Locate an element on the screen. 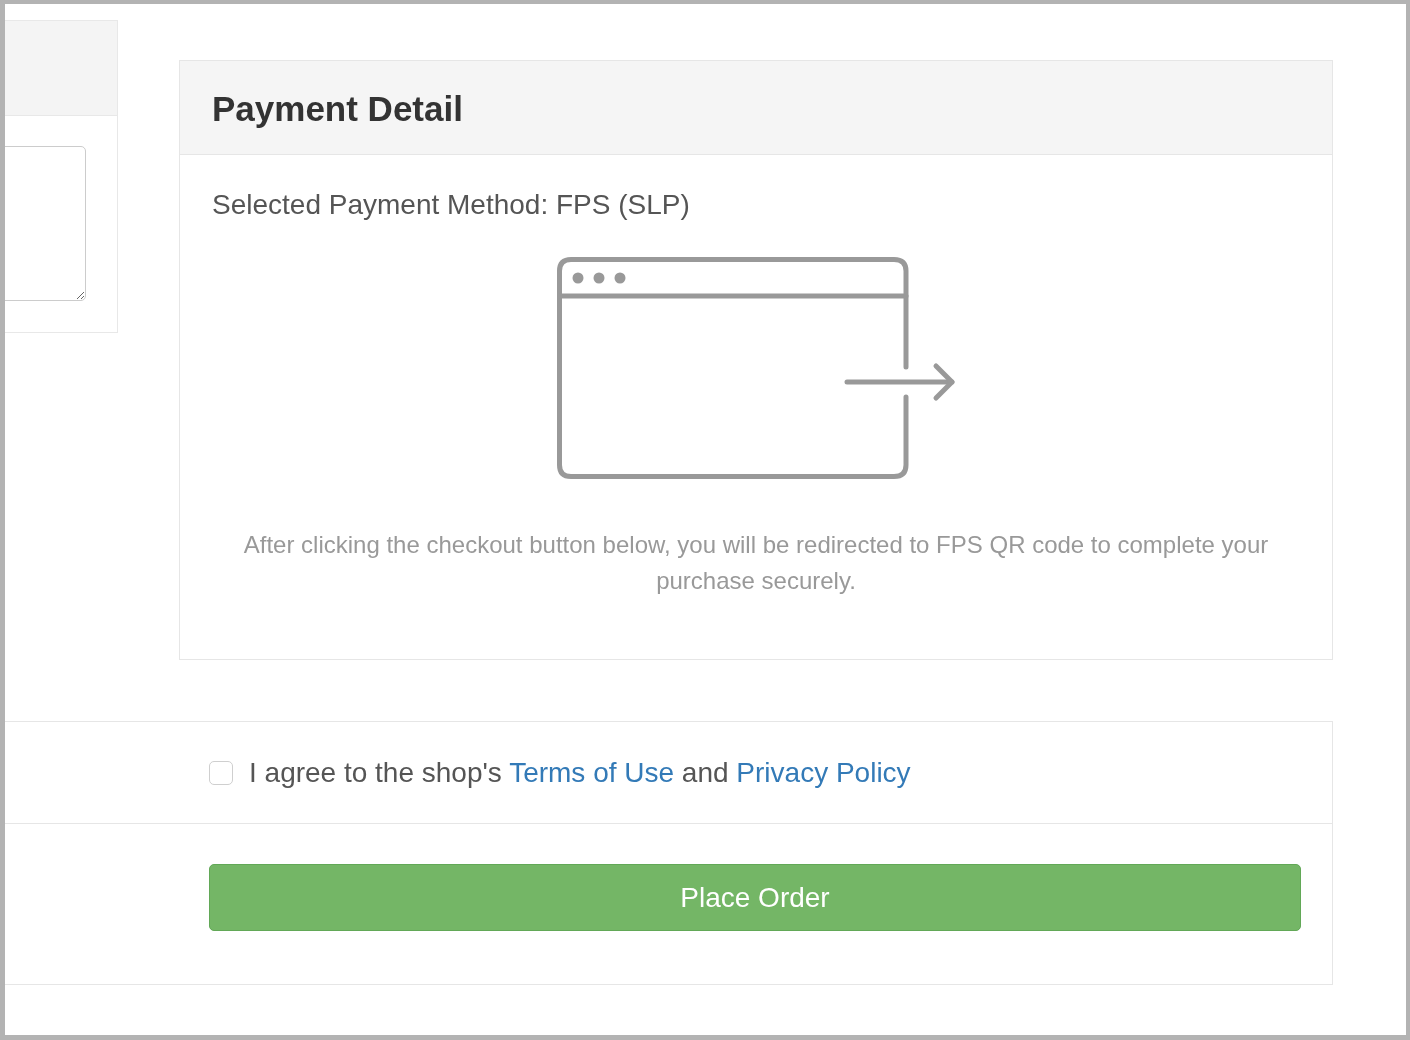 Image resolution: width=1410 pixels, height=1040 pixels. panel-title: Payment Detail is located at coordinates (337, 108).